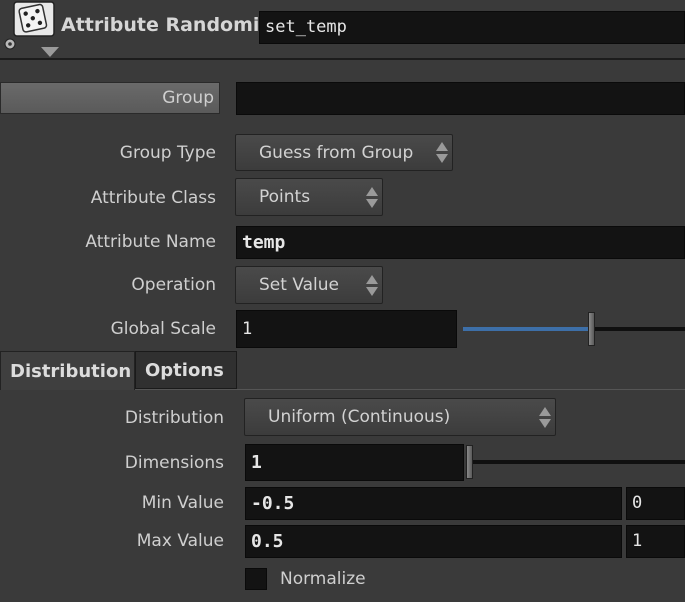 This screenshot has width=685, height=602. What do you see at coordinates (336, 152) in the screenshot?
I see `group-type-value: Guess from Group` at bounding box center [336, 152].